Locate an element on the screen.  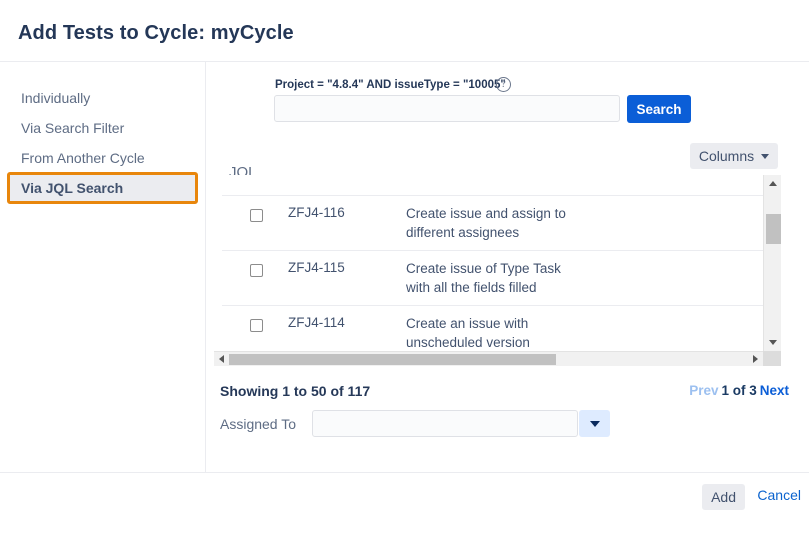
issue-key: ZFJ4-115 is located at coordinates (316, 267).